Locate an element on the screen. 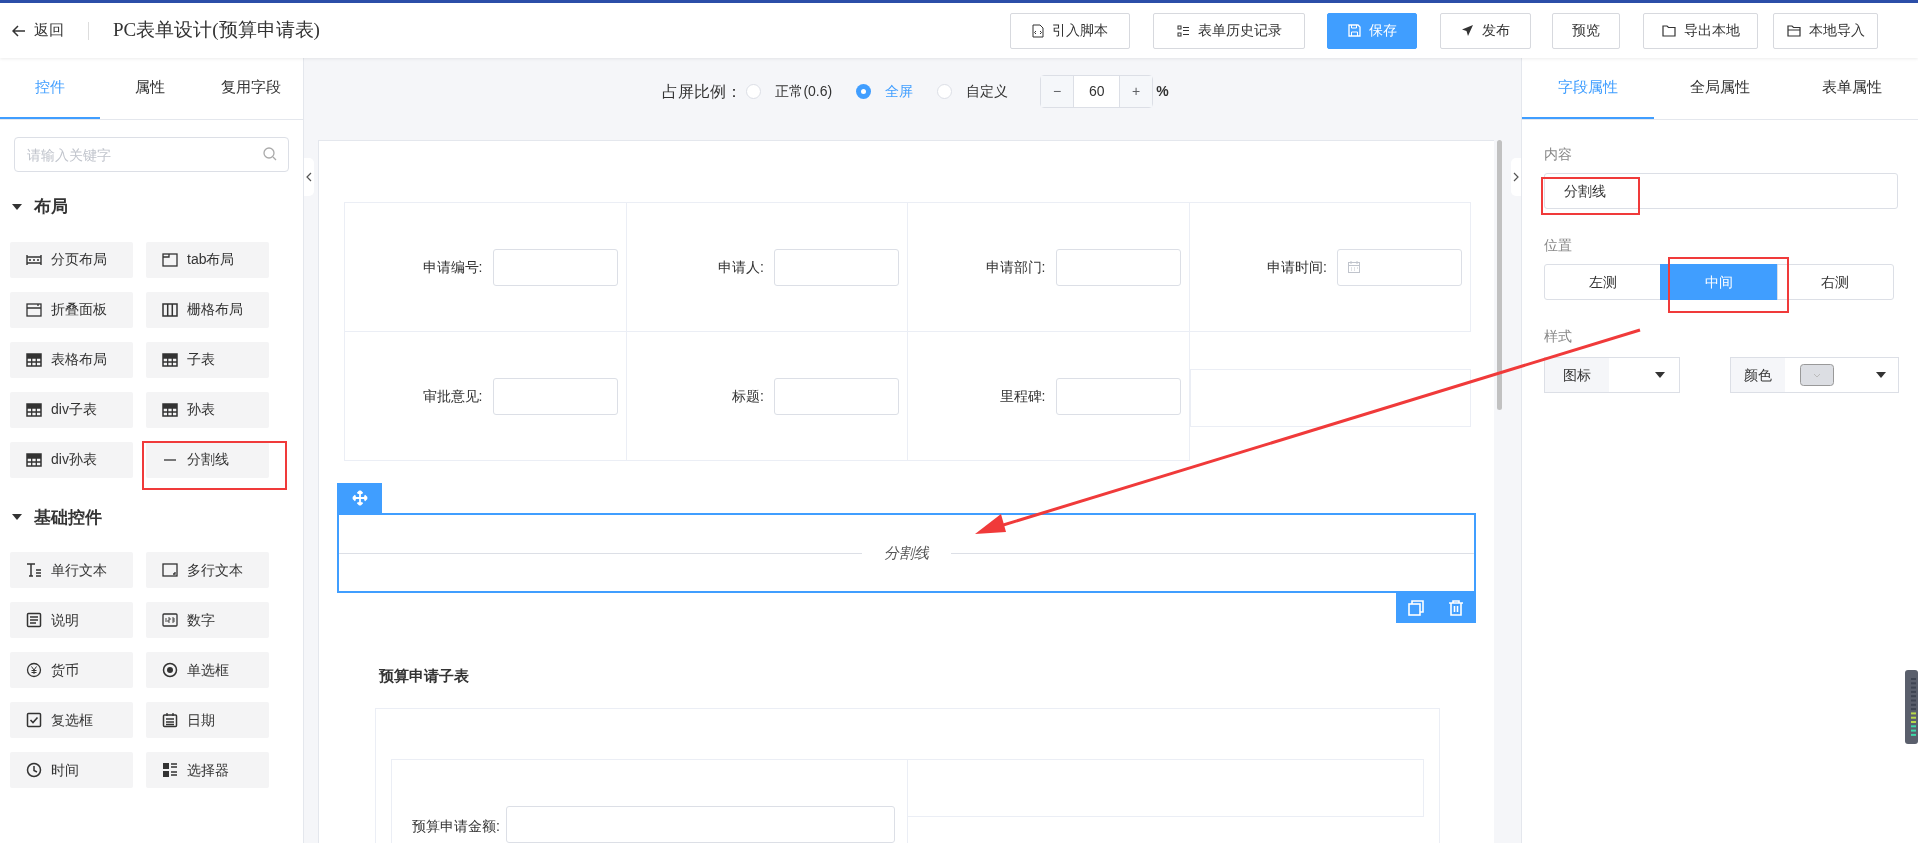  field-label: 预算申请金额: is located at coordinates (456, 826).